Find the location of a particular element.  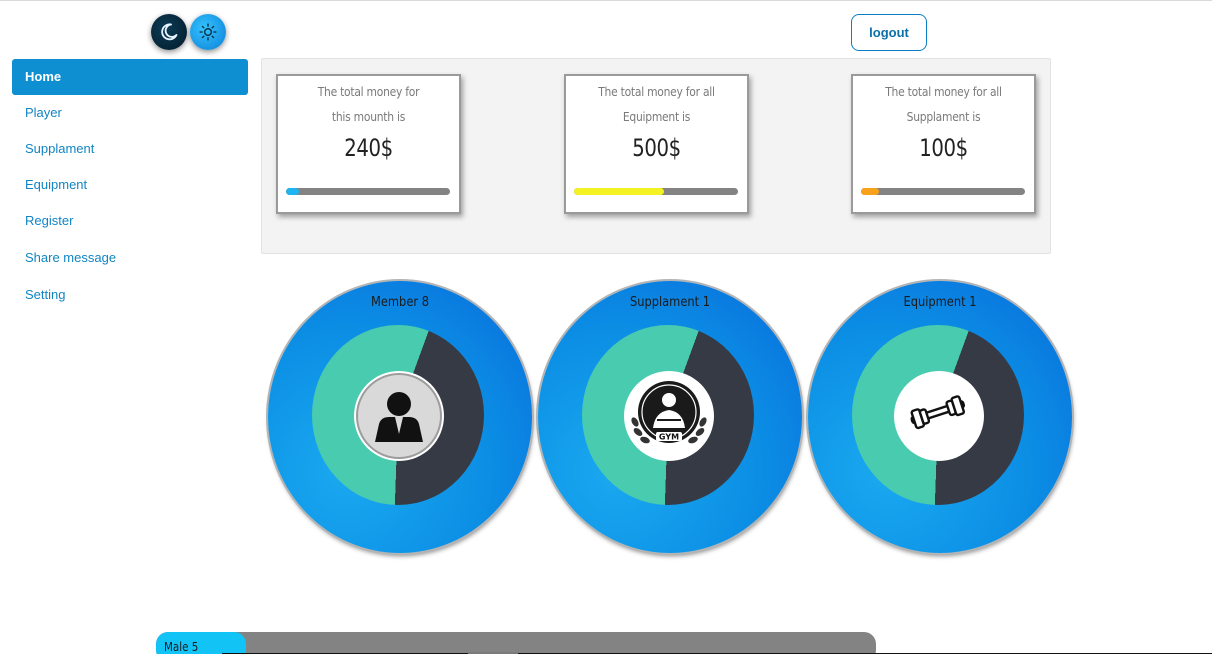

moon-icon is located at coordinates (169, 32).